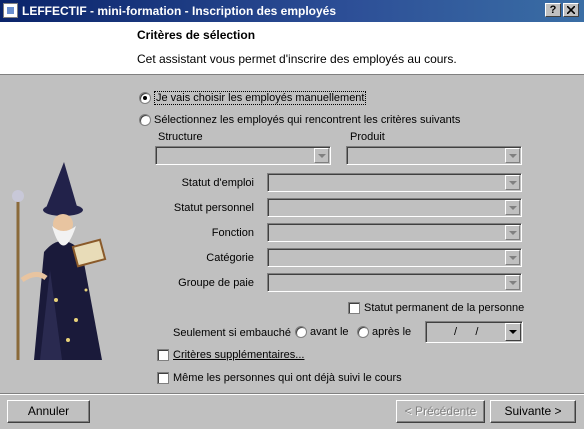  What do you see at coordinates (243, 155) in the screenshot?
I see `structure-select` at bounding box center [243, 155].